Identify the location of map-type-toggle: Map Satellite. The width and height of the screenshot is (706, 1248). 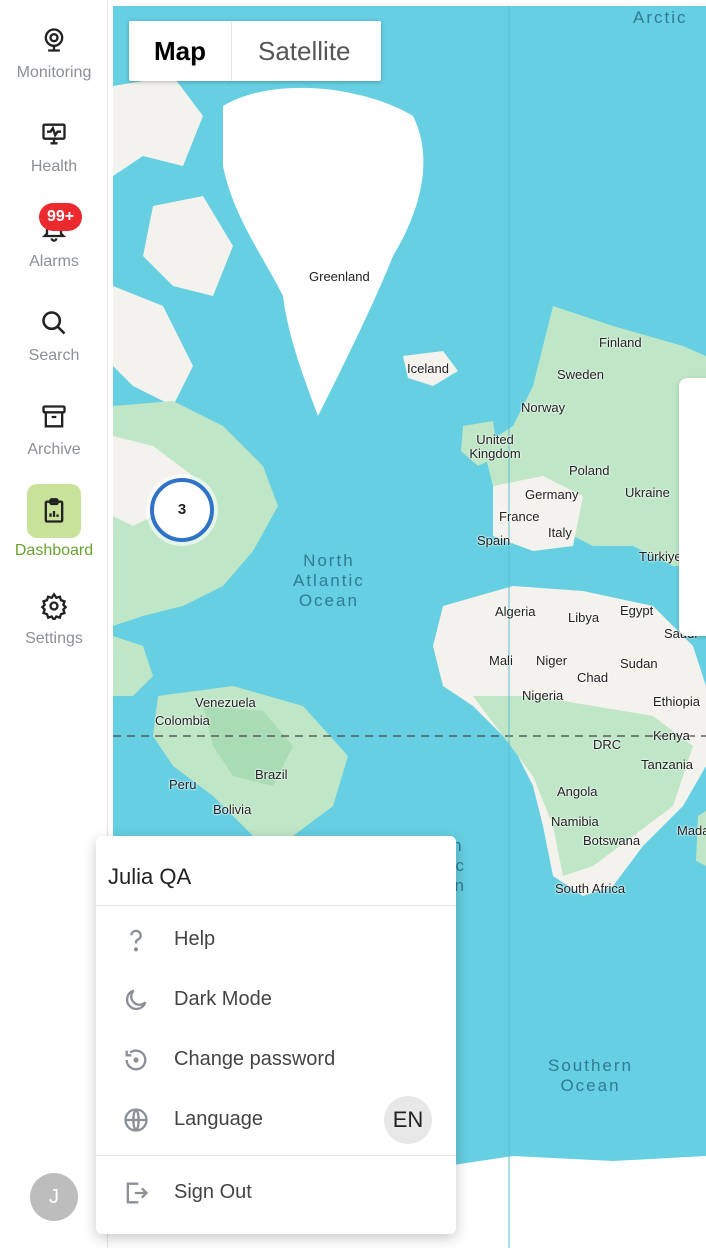
(255, 51).